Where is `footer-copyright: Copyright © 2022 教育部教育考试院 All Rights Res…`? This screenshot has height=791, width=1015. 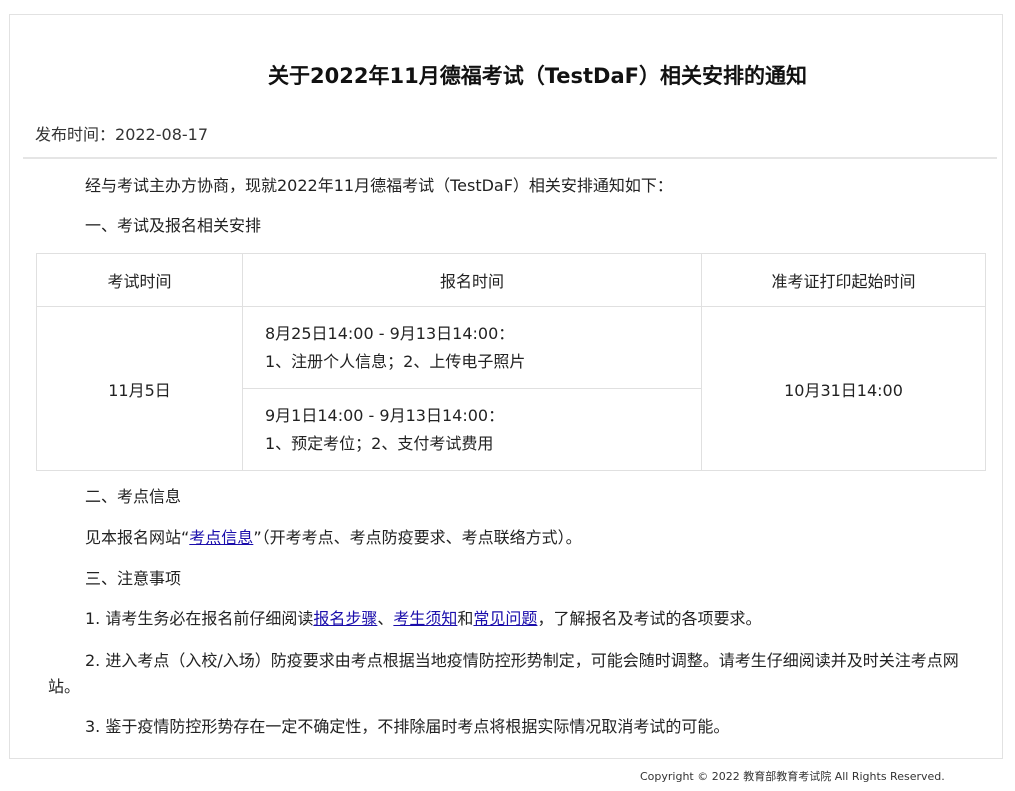
footer-copyright: Copyright © 2022 教育部教育考试院 All Rights Res… is located at coordinates (792, 776).